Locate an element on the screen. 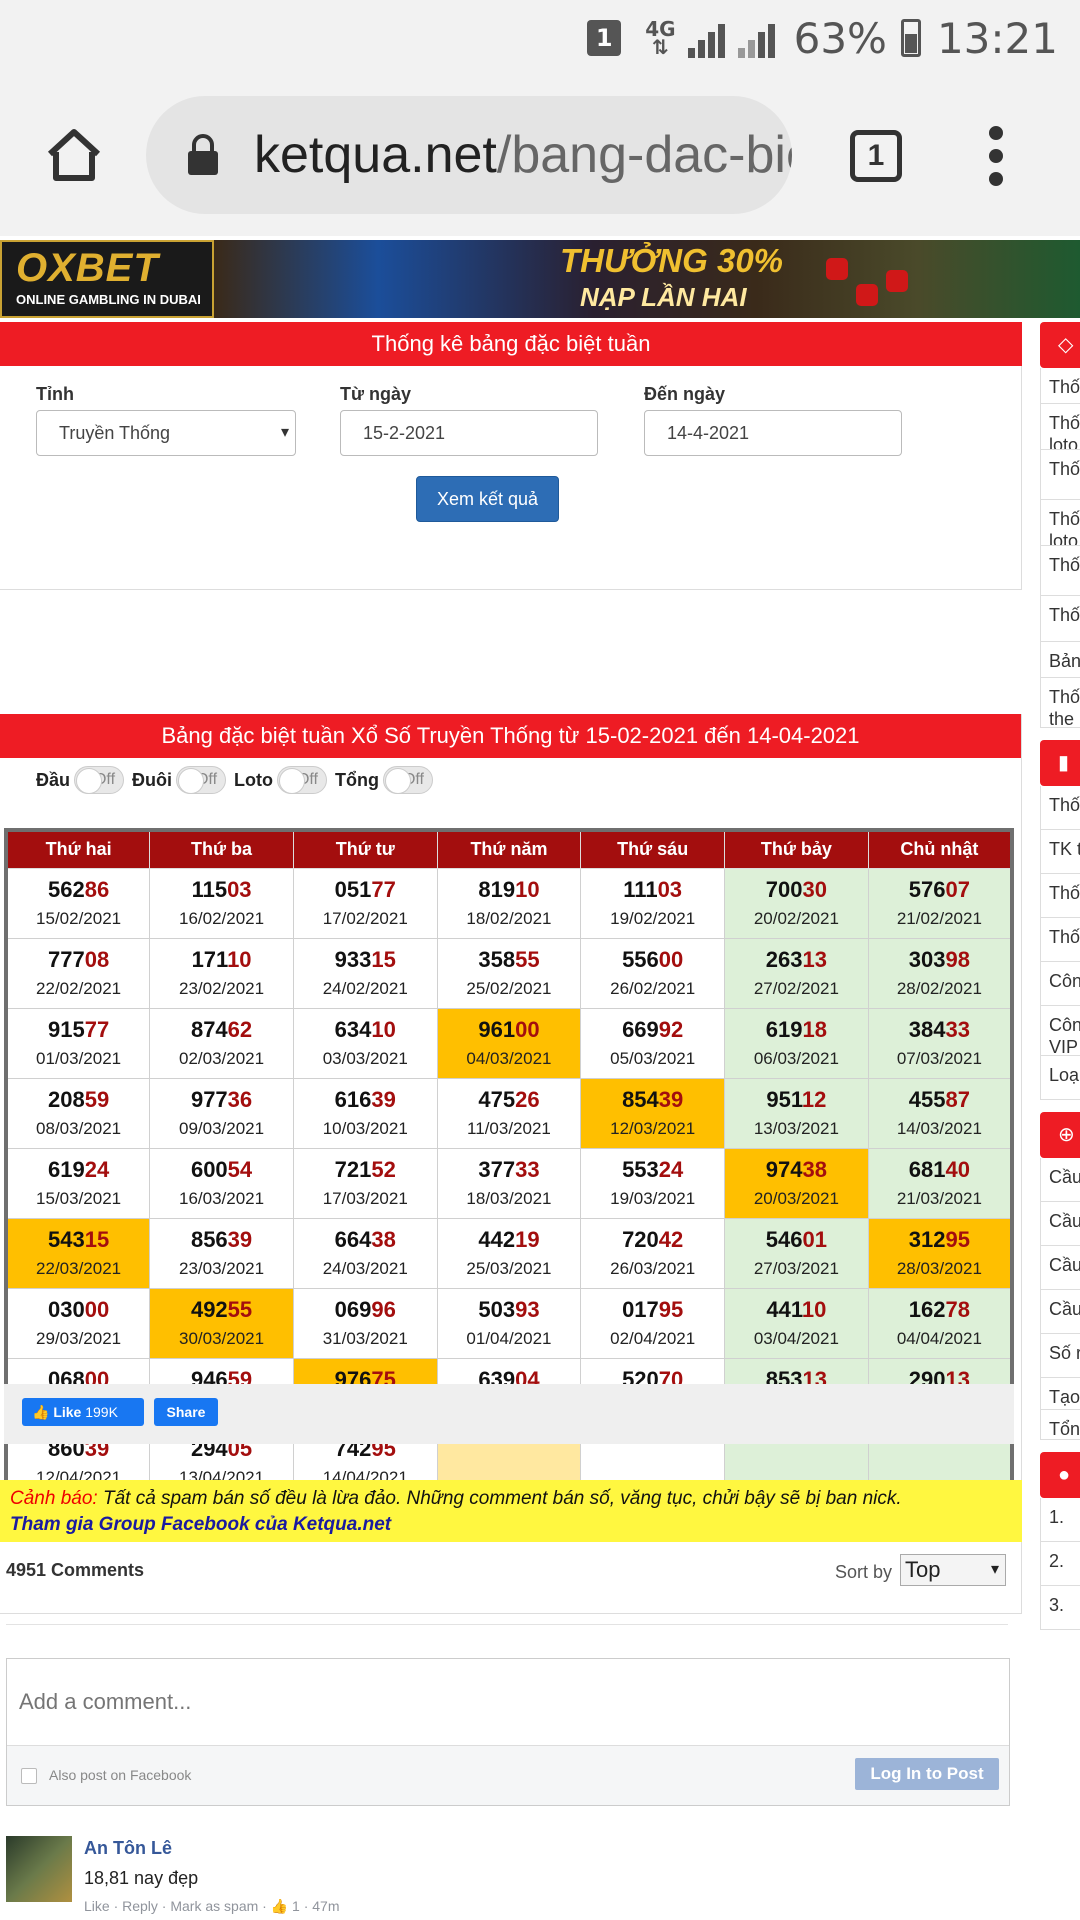 The image size is (1080, 1920). prize-number: 17110 is located at coordinates (221, 960).